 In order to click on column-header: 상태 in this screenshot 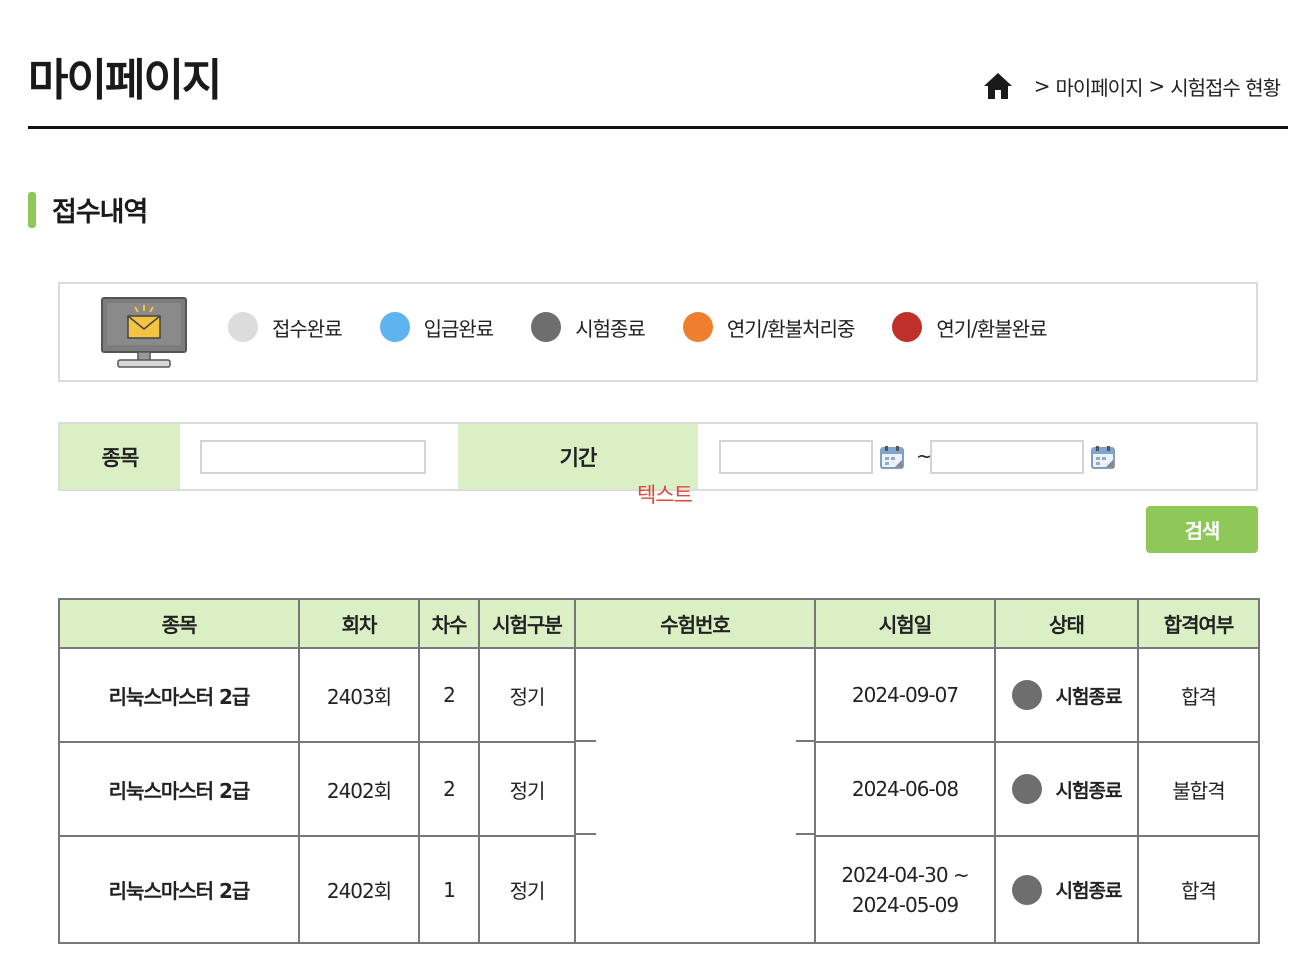, I will do `click(1066, 623)`.